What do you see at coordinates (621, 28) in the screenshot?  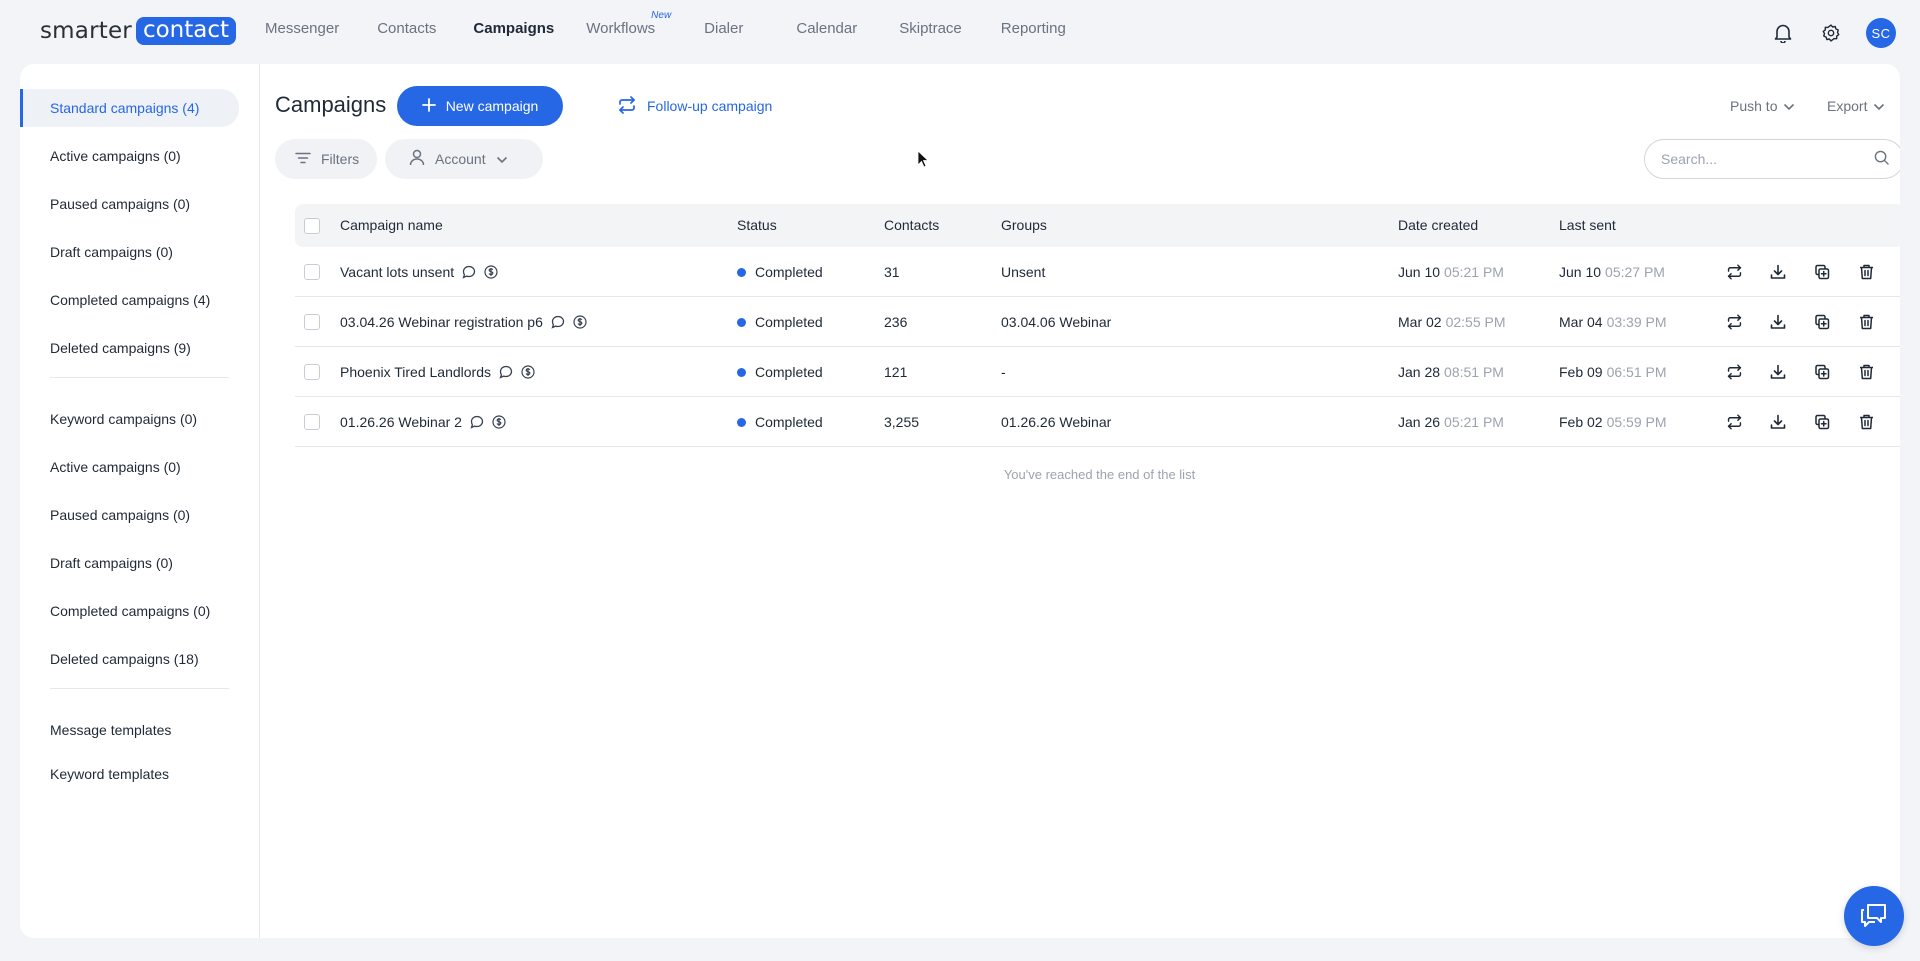 I see `nav-workflows-label: Workflows` at bounding box center [621, 28].